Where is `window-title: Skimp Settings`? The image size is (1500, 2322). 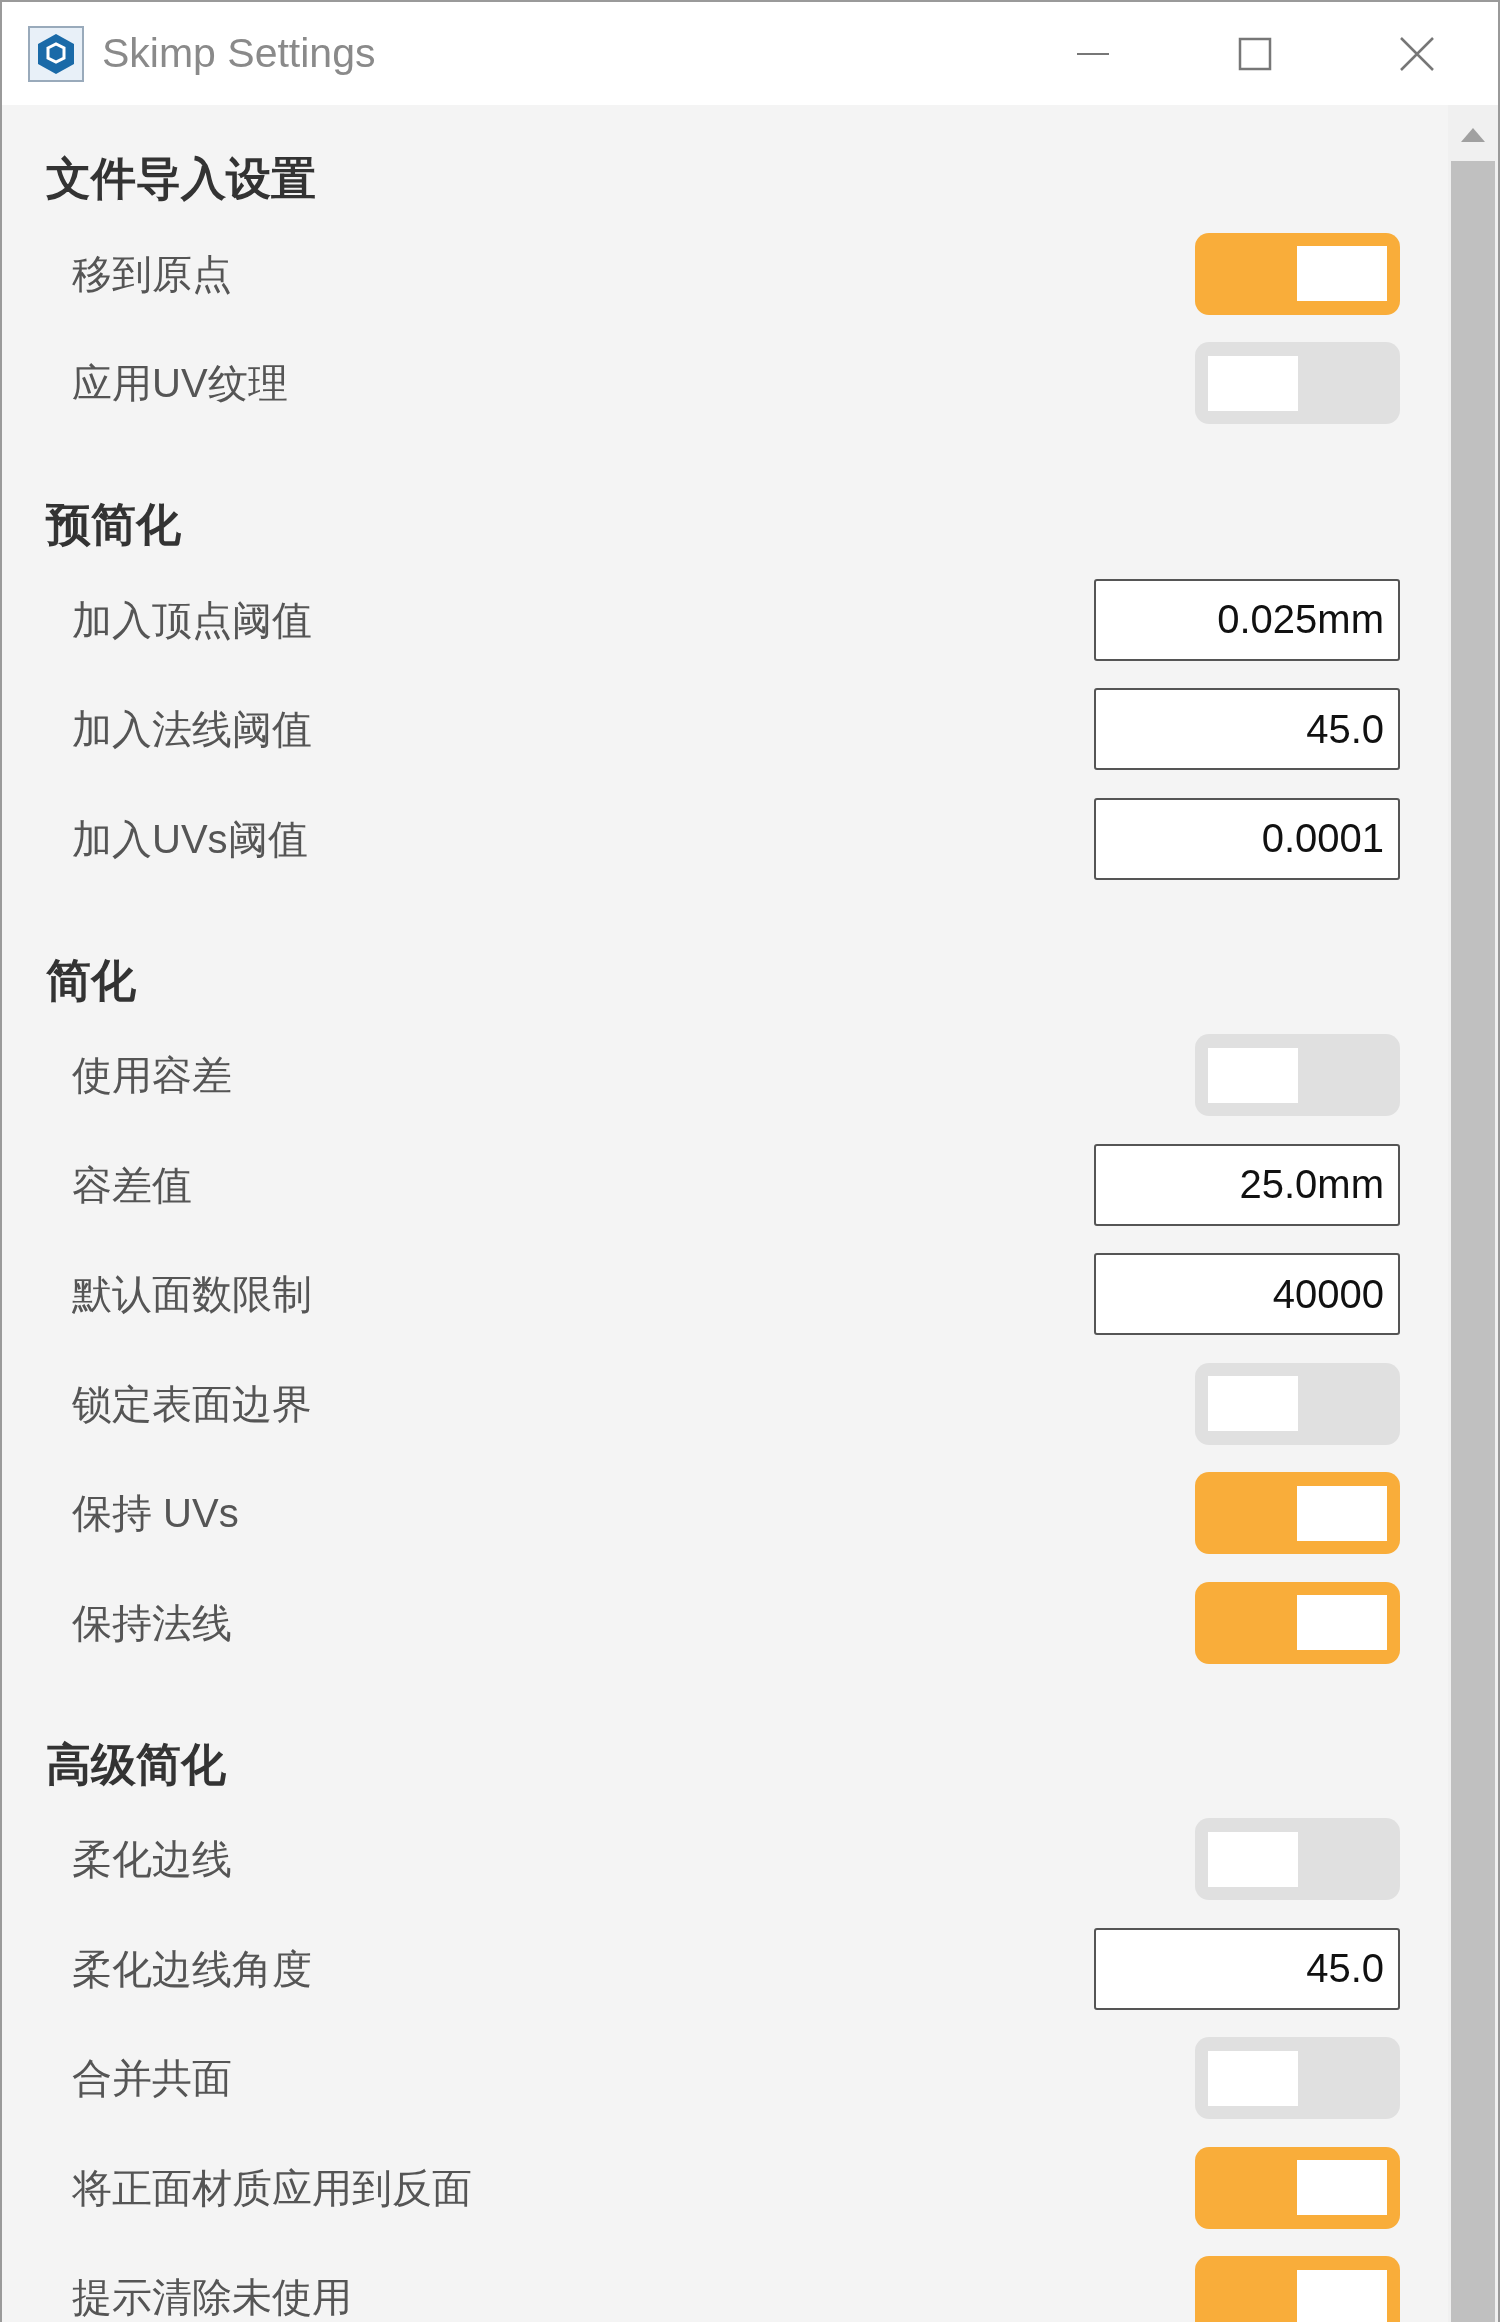 window-title: Skimp Settings is located at coordinates (239, 53).